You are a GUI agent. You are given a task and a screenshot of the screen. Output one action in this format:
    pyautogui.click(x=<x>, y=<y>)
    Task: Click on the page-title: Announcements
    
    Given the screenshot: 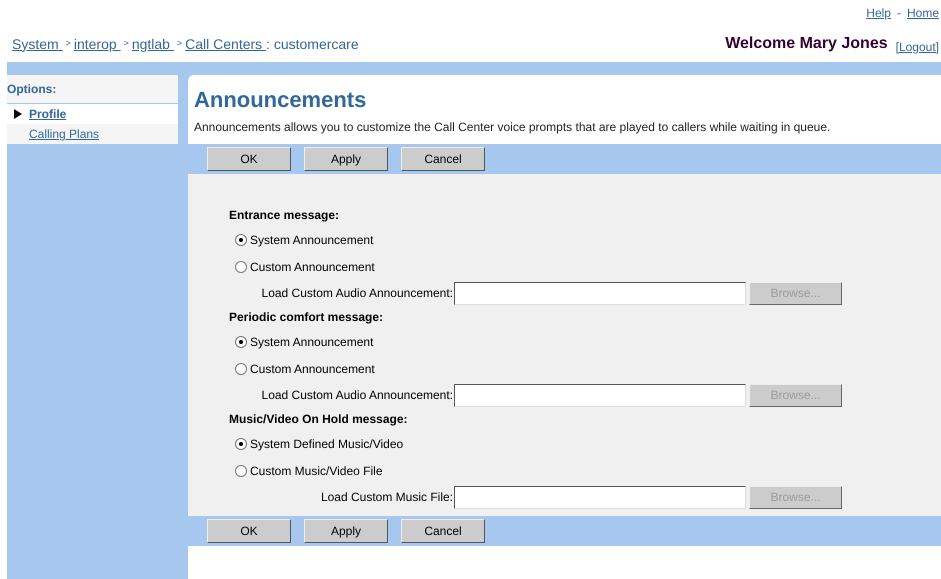 What is the action you would take?
    pyautogui.click(x=281, y=100)
    